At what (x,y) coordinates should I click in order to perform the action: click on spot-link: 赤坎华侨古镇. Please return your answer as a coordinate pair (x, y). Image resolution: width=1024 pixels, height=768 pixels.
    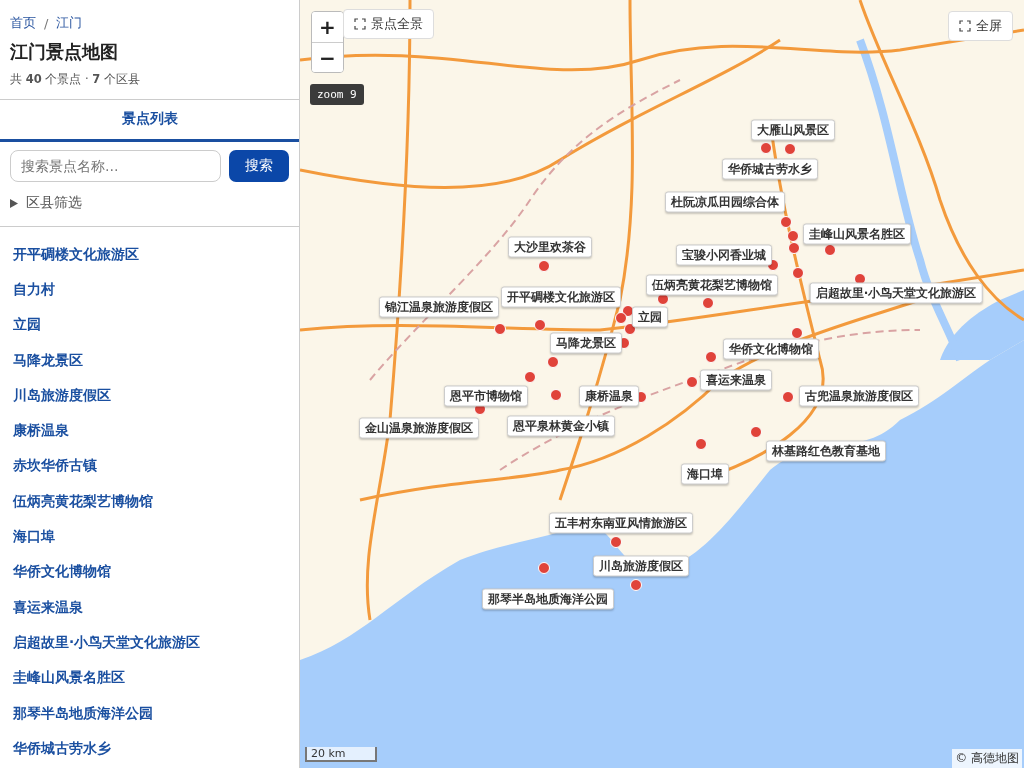
    Looking at the image, I should click on (55, 466).